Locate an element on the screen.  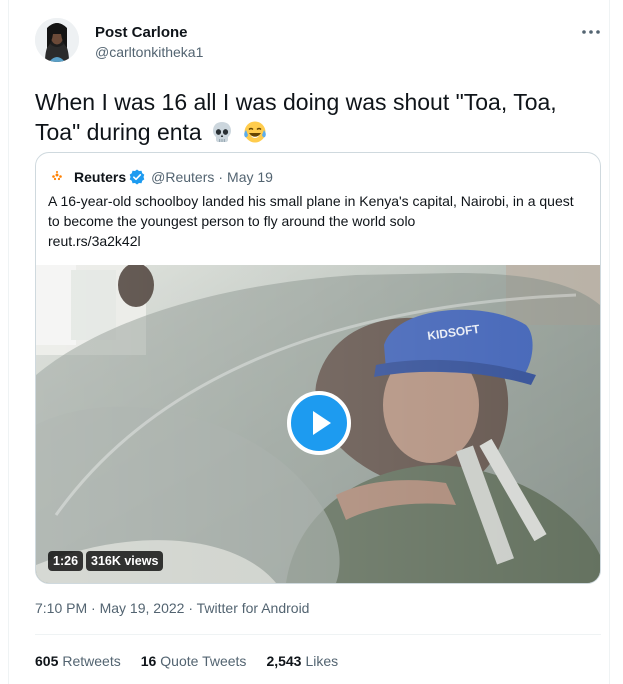
quote-tweets-label: Quote Tweets is located at coordinates (203, 661).